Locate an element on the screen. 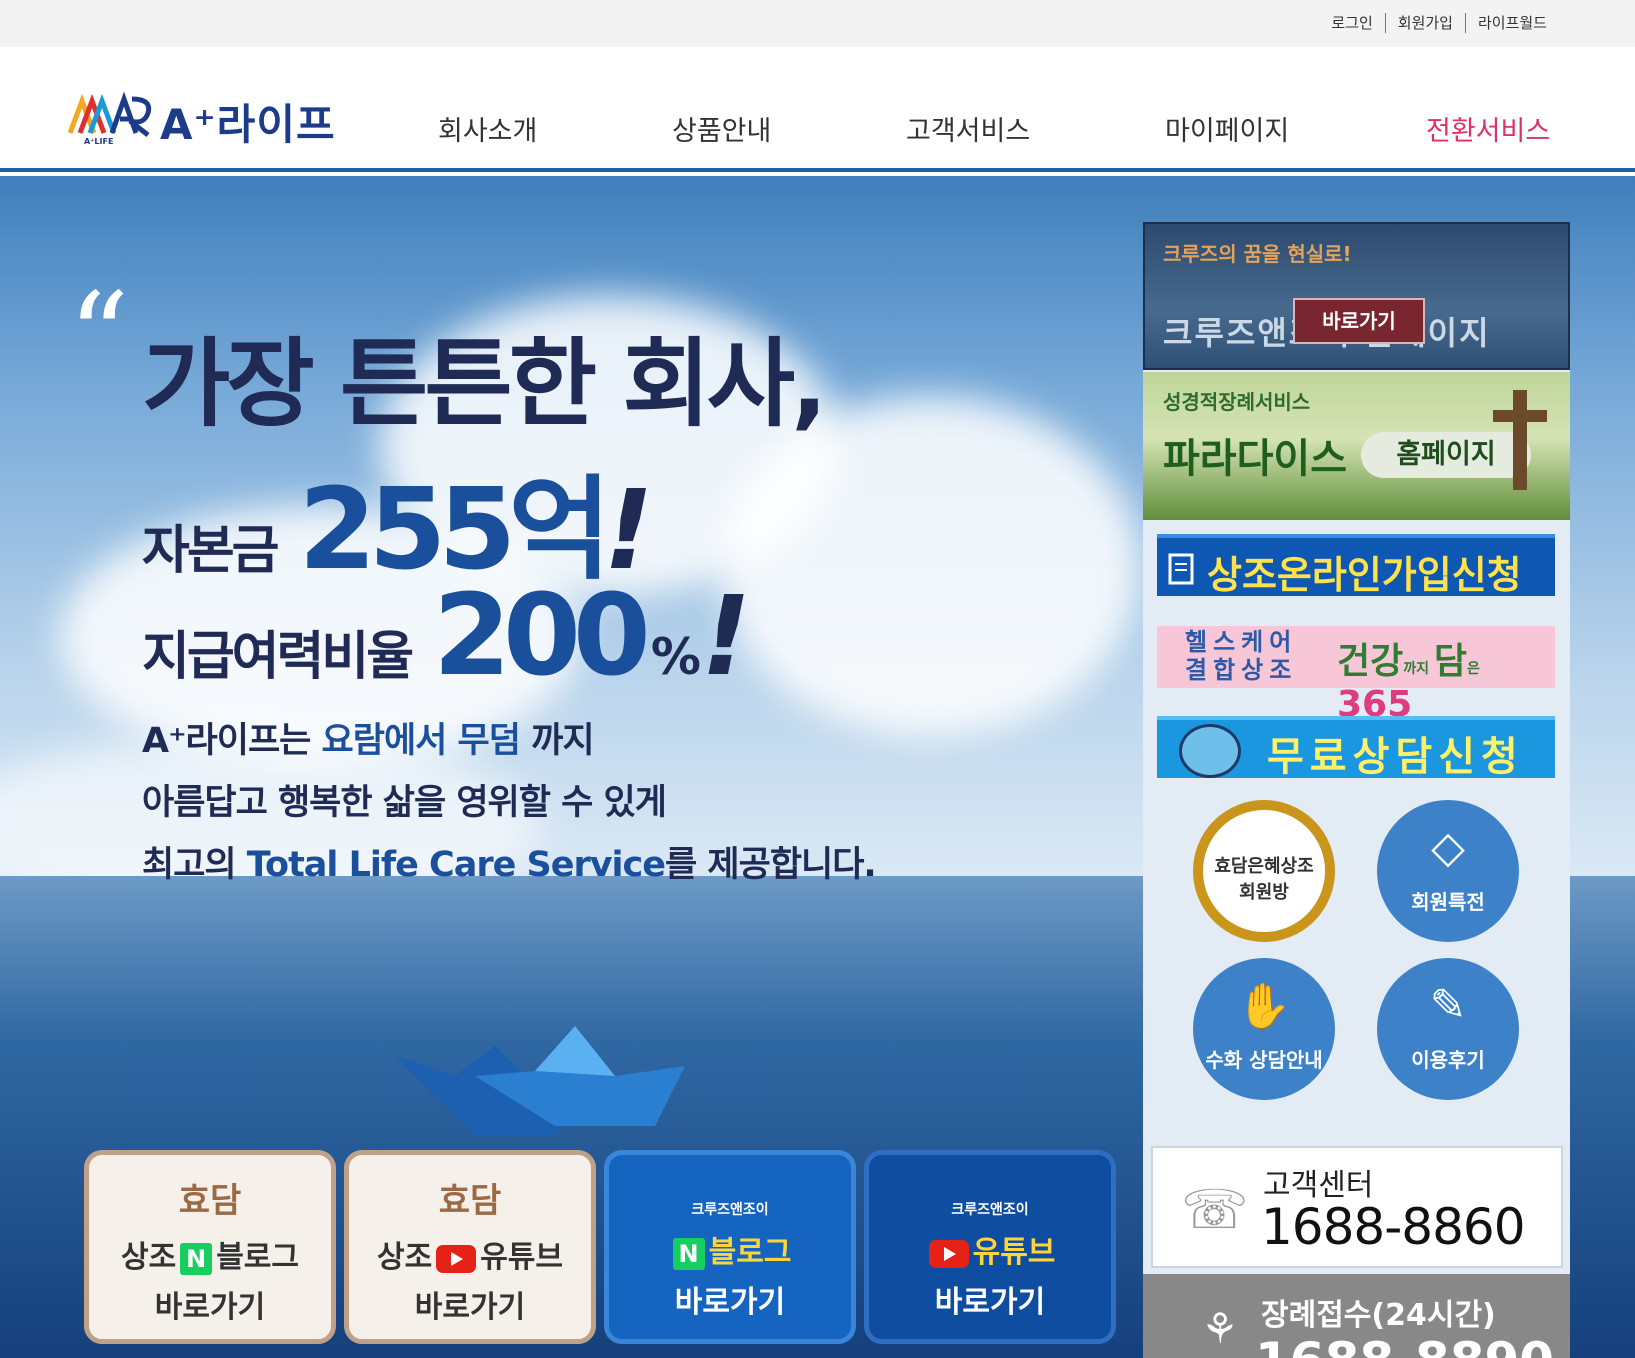 The height and width of the screenshot is (1358, 1635). lifeworld-link: 라이프월드 is located at coordinates (1512, 22).